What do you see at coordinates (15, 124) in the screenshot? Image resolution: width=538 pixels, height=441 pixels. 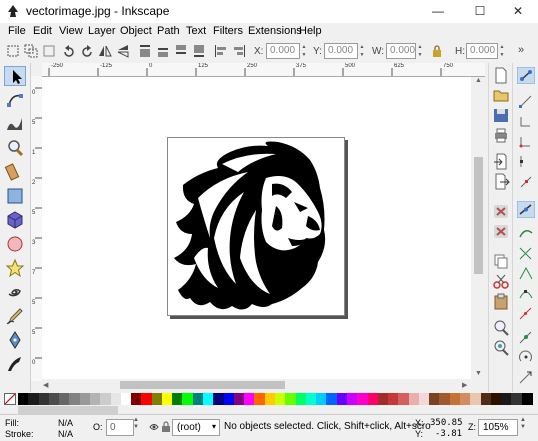 I see `tweak-tool` at bounding box center [15, 124].